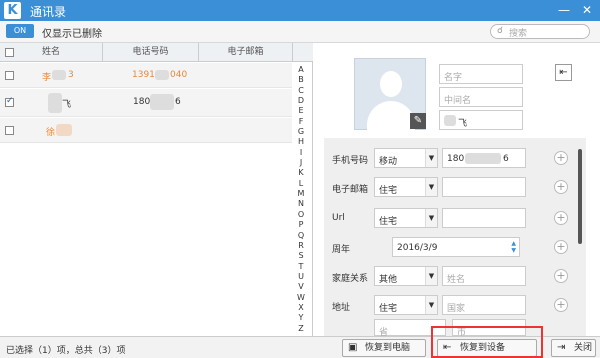 Image resolution: width=600 pixels, height=358 pixels. I want to click on close-window-button: ✕, so click(587, 10).